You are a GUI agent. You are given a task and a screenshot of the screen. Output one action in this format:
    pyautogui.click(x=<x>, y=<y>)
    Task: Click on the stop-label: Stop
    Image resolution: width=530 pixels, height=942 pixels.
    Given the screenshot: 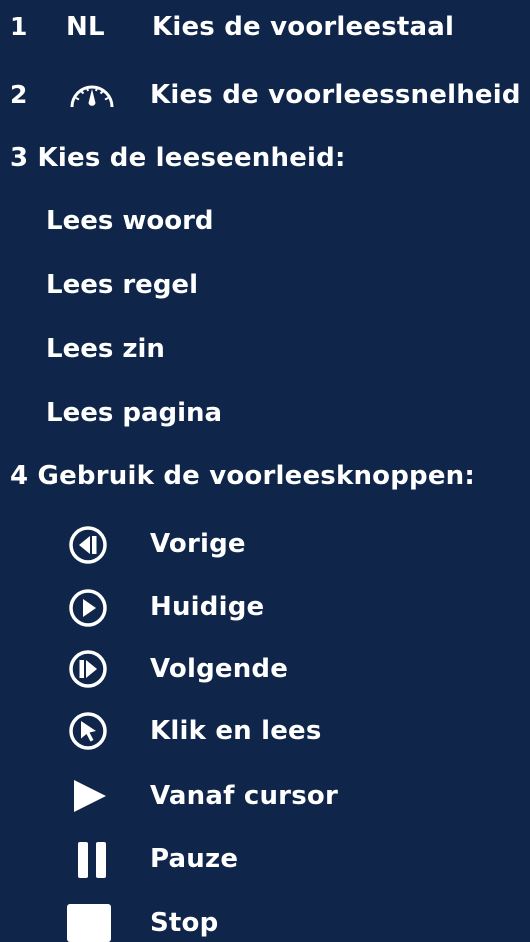 What is the action you would take?
    pyautogui.click(x=184, y=923)
    